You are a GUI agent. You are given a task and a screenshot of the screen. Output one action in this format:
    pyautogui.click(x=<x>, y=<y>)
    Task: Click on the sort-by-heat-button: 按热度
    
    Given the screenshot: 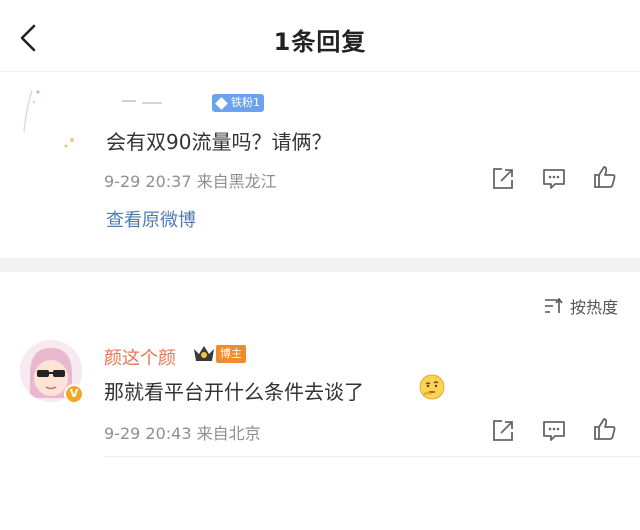 What is the action you would take?
    pyautogui.click(x=581, y=306)
    